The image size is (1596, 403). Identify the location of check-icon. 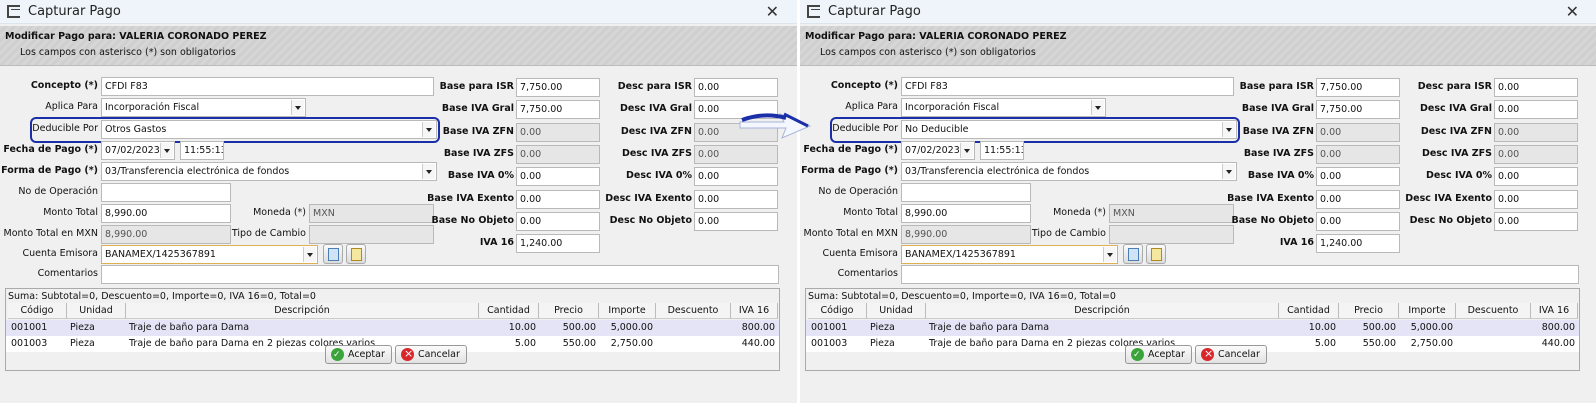
(337, 355).